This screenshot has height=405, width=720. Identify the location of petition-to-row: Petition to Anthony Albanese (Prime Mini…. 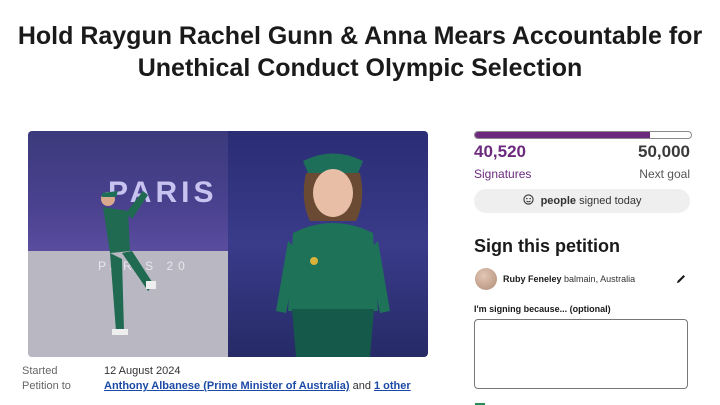
(216, 386).